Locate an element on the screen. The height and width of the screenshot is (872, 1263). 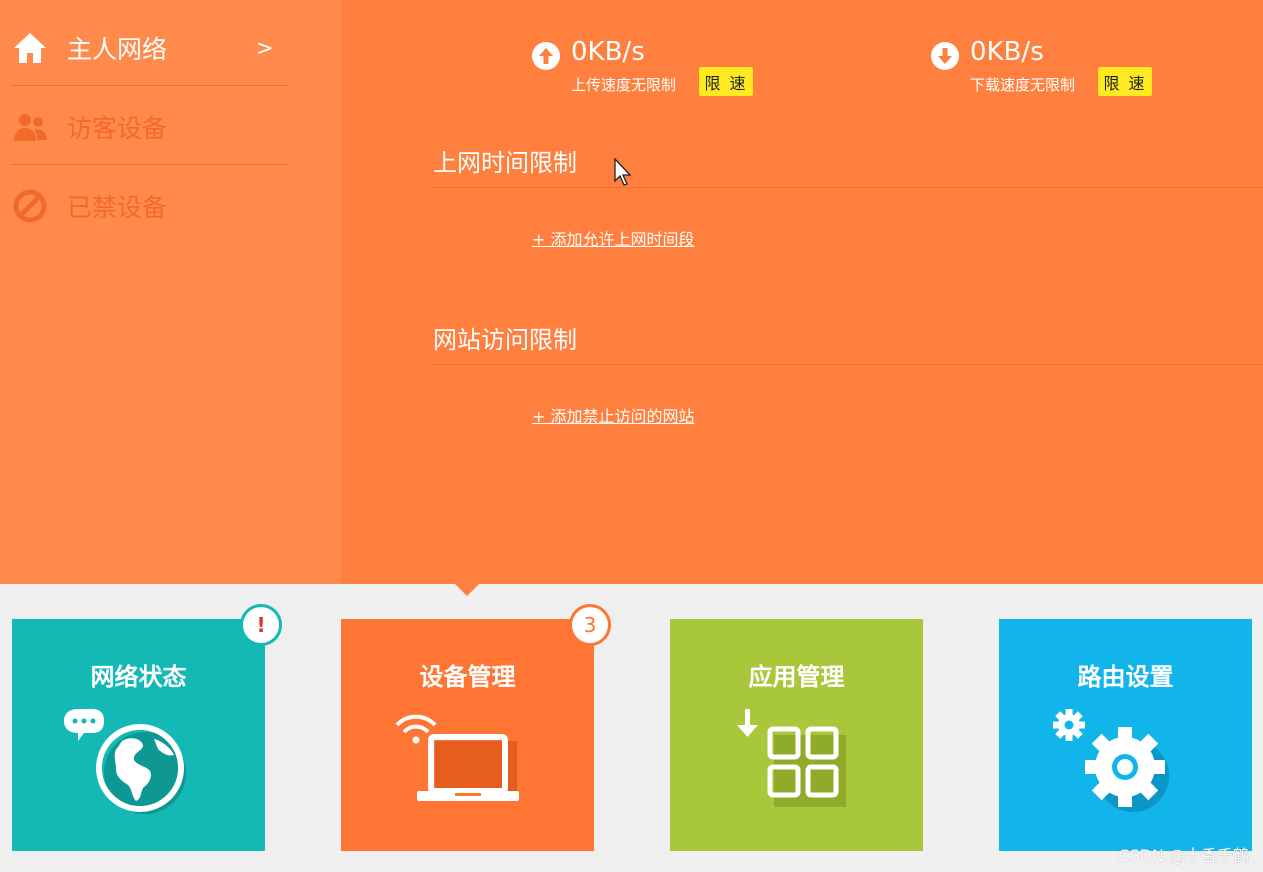
tile-device-management: 设备管理 3 is located at coordinates (476, 727).